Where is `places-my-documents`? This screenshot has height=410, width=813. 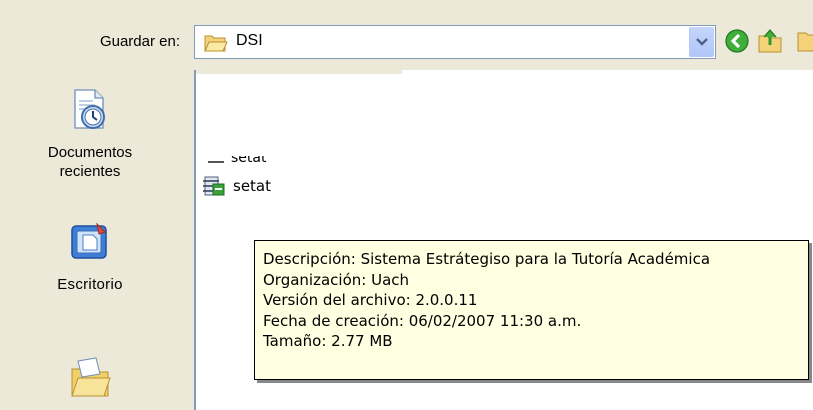
places-my-documents is located at coordinates (90, 377).